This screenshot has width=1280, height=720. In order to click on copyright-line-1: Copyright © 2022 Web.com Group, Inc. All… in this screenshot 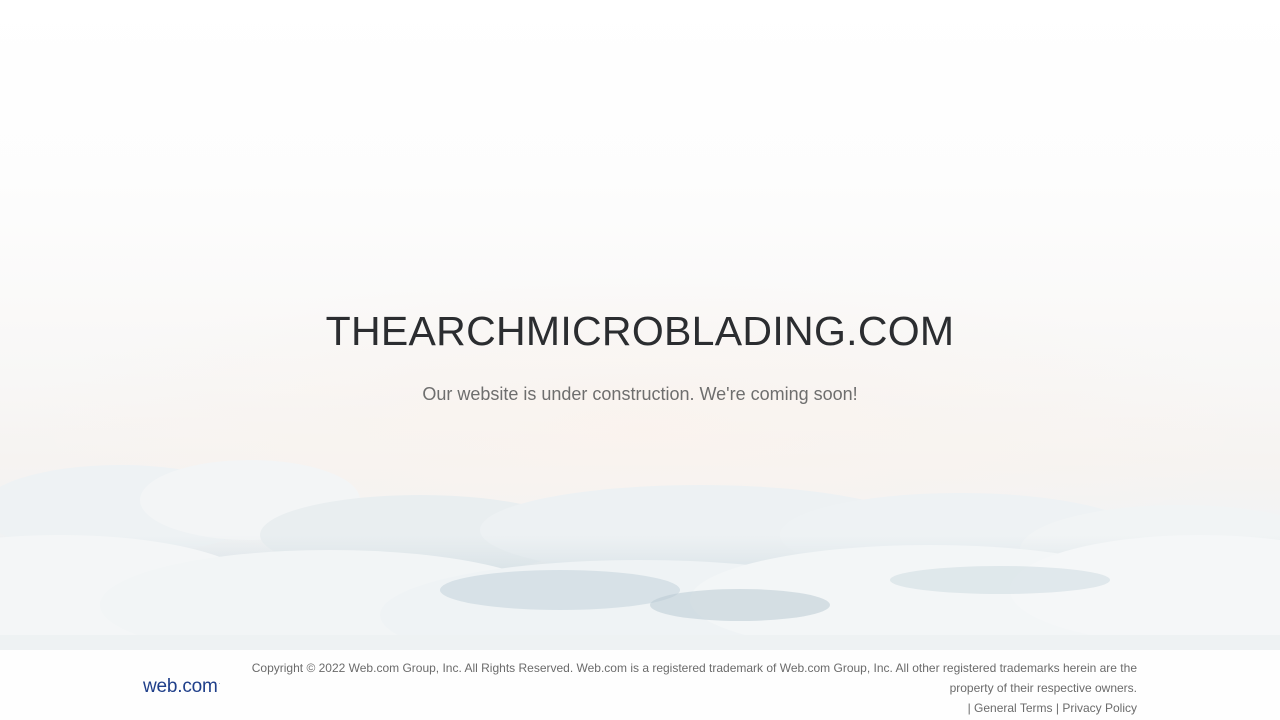, I will do `click(694, 668)`.